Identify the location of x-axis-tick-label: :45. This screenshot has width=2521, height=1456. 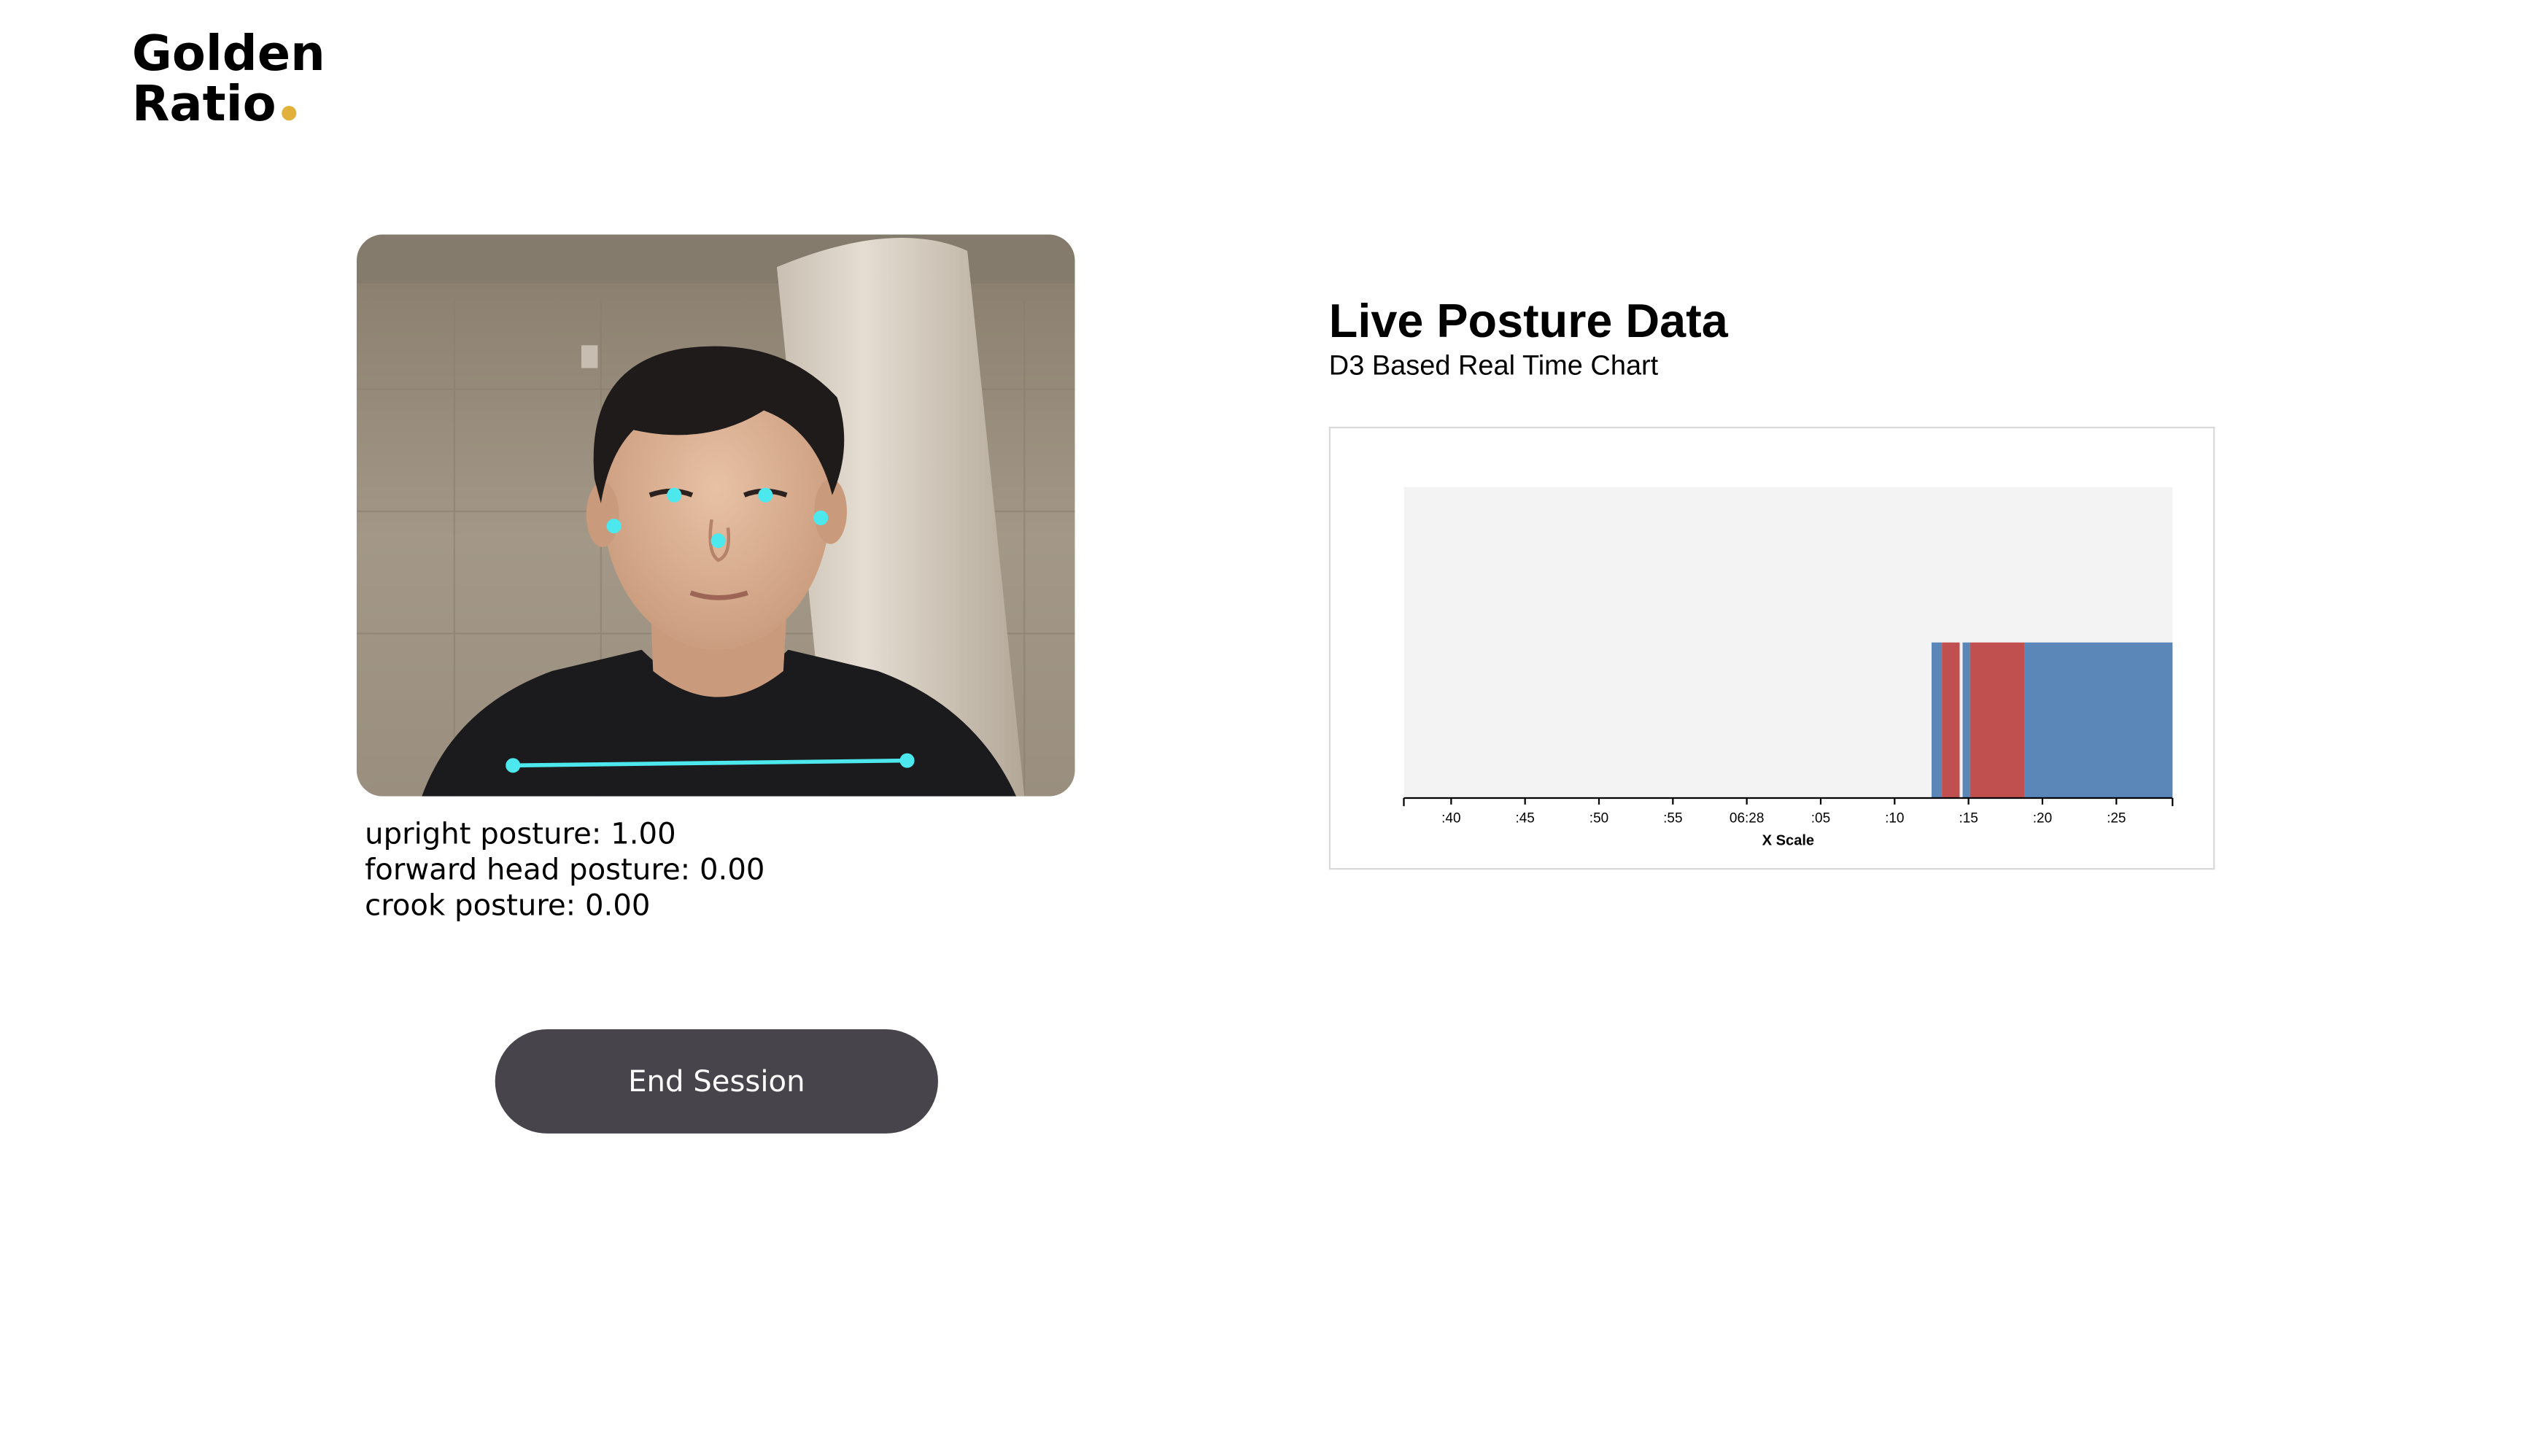
(1524, 818).